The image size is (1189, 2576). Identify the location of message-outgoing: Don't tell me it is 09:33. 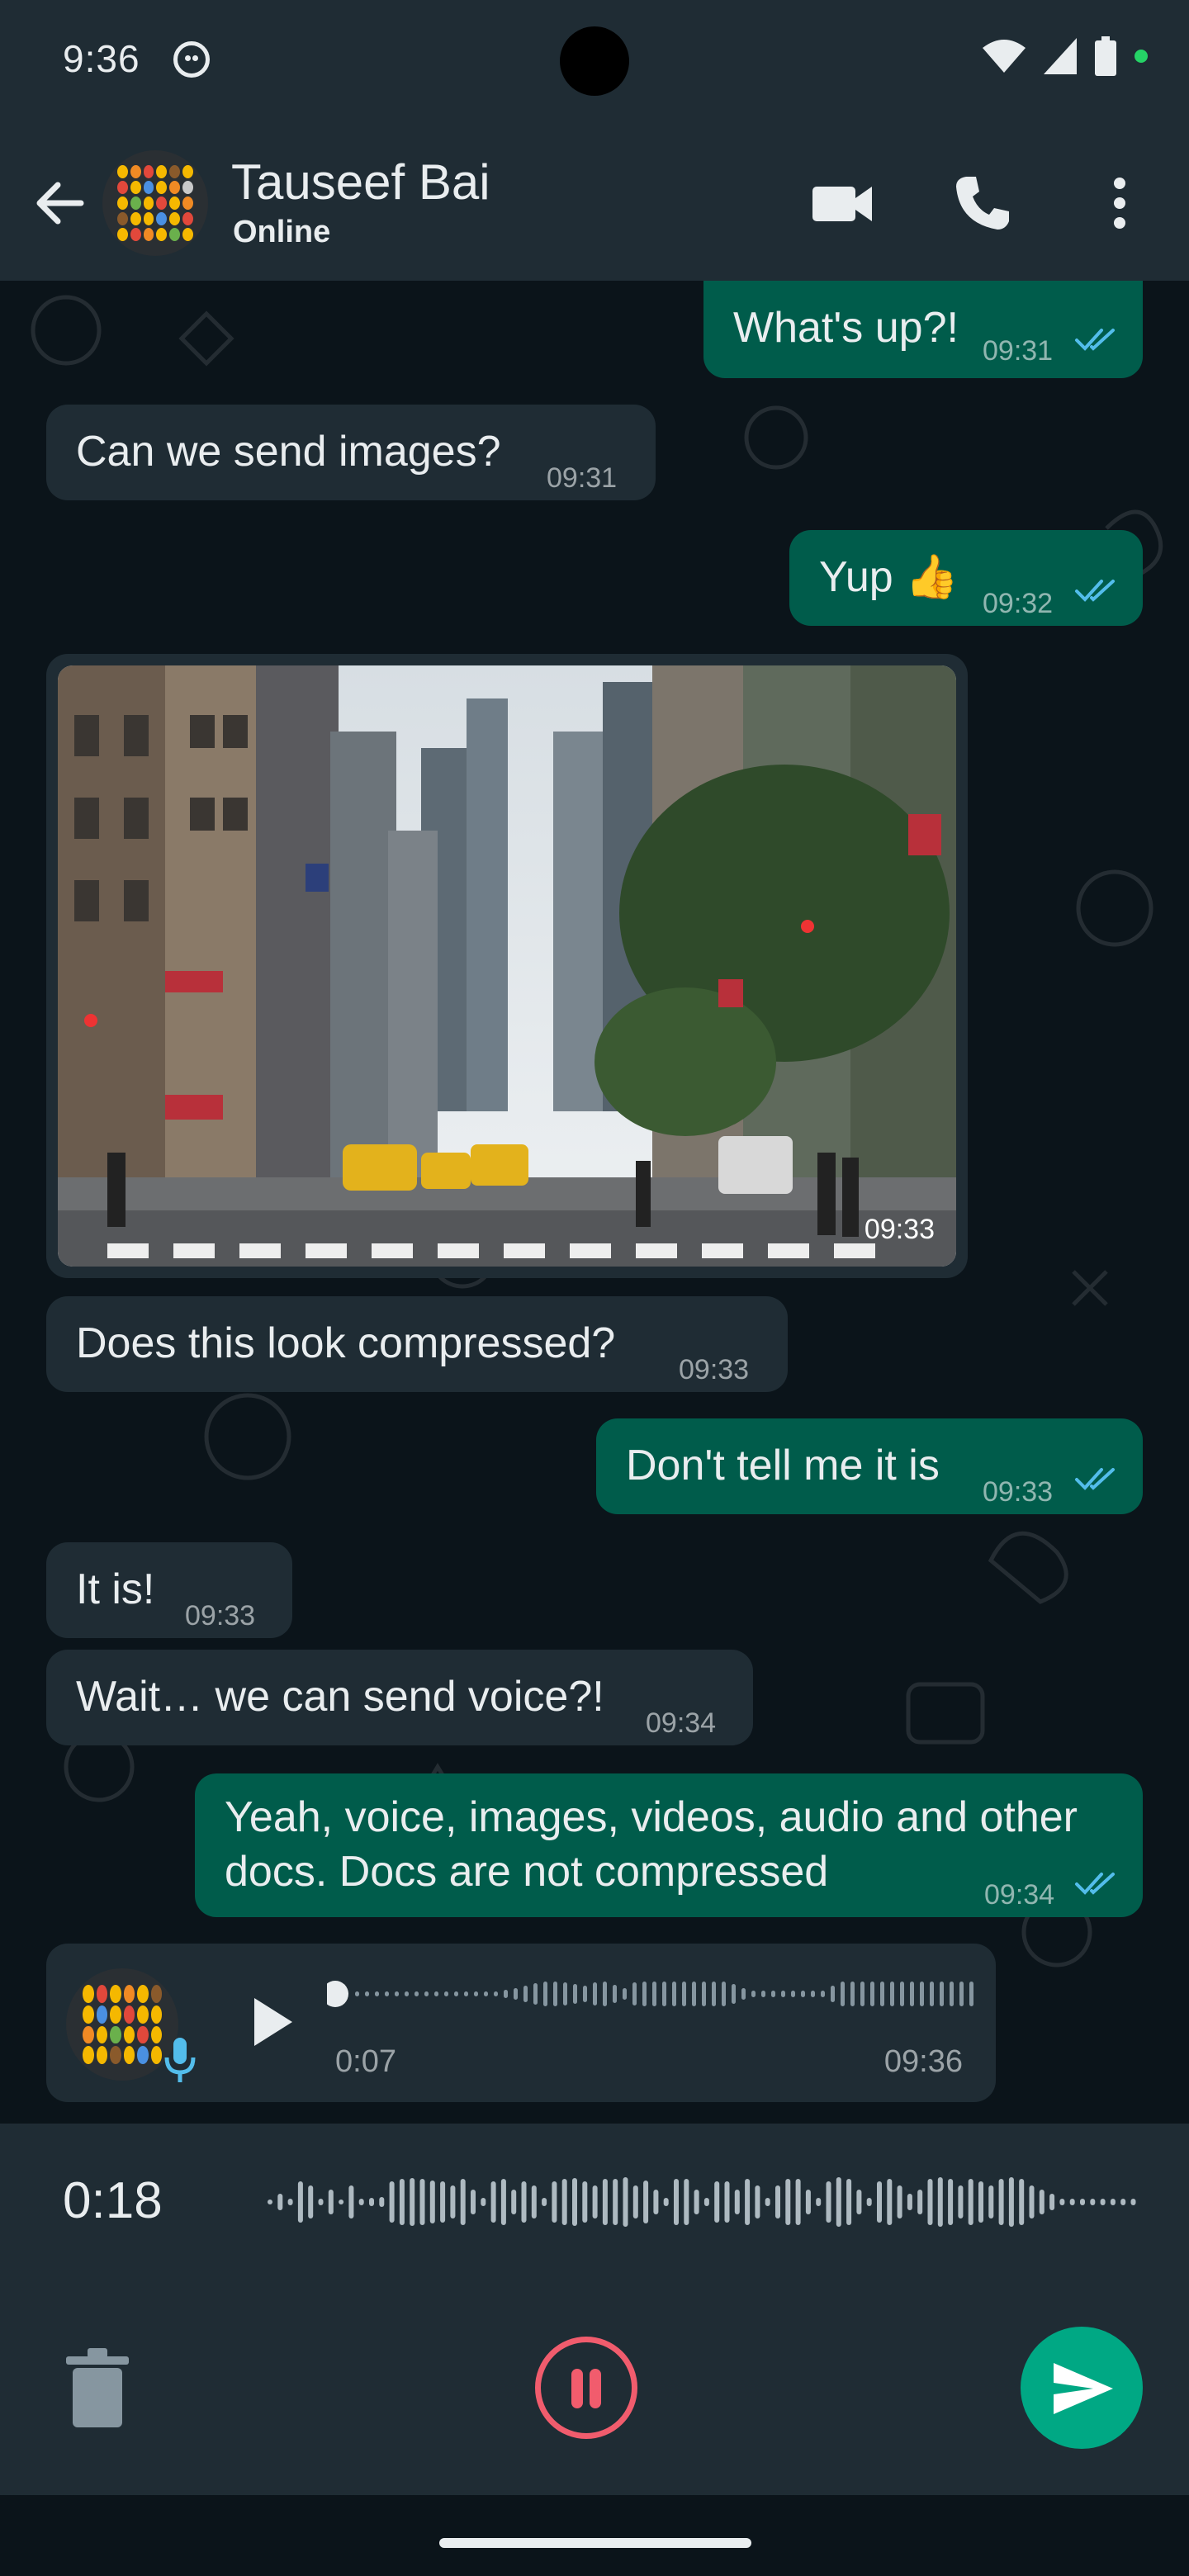
(869, 1466).